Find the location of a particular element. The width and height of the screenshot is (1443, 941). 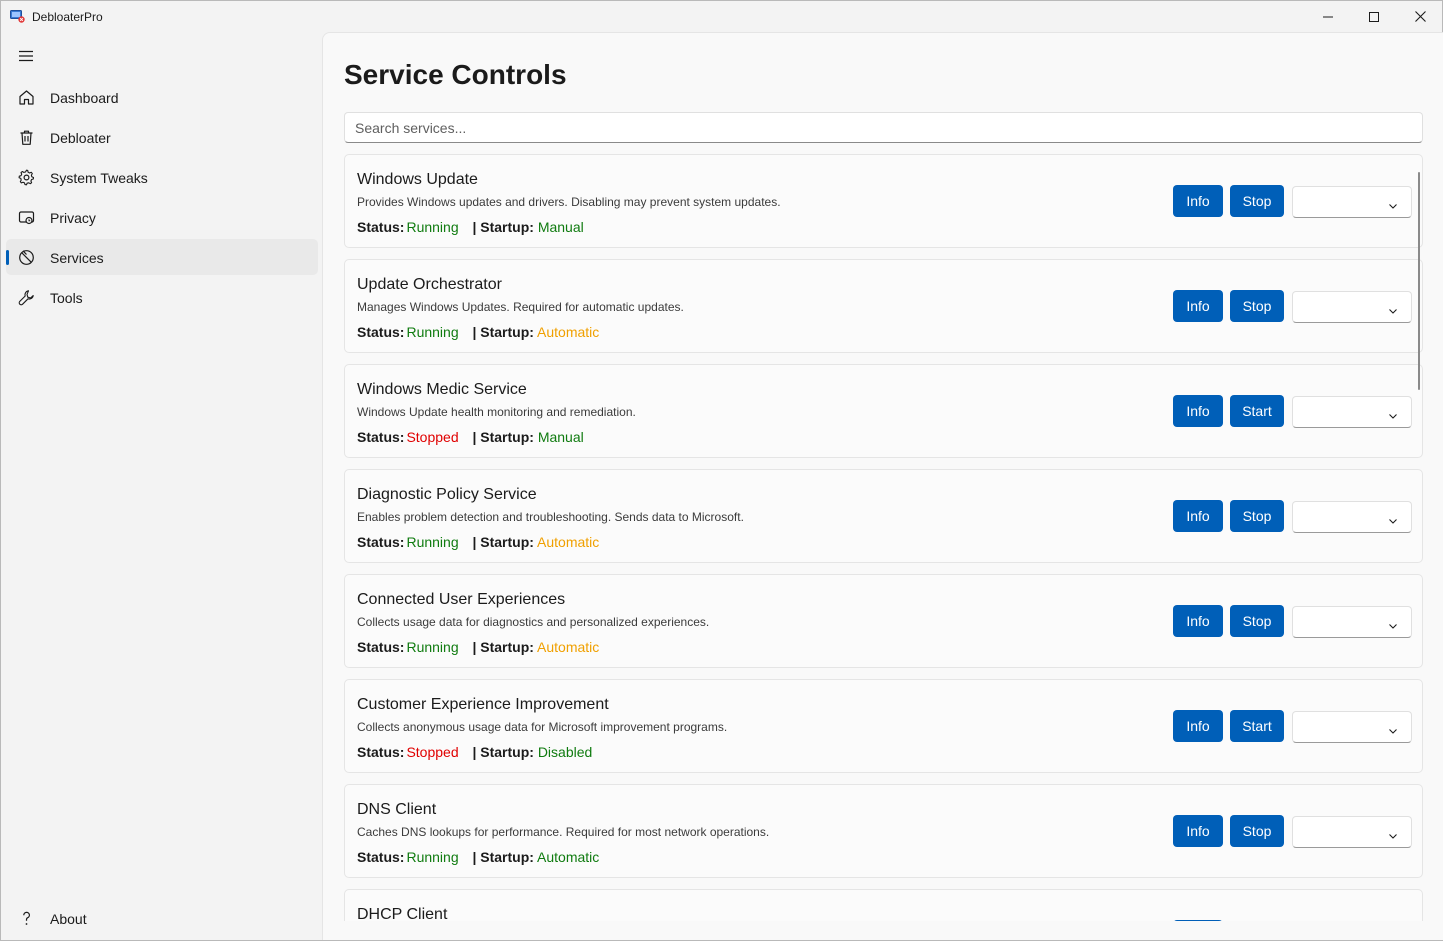

services-icon is located at coordinates (26, 257).